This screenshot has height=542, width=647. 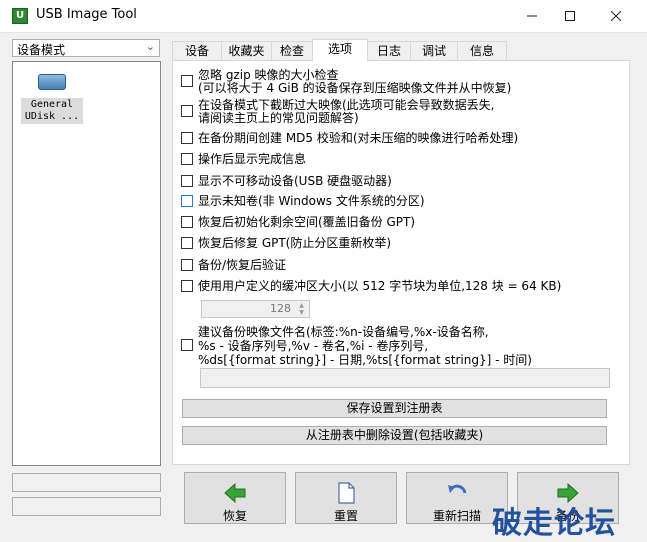 I want to click on close-icon, so click(x=616, y=16).